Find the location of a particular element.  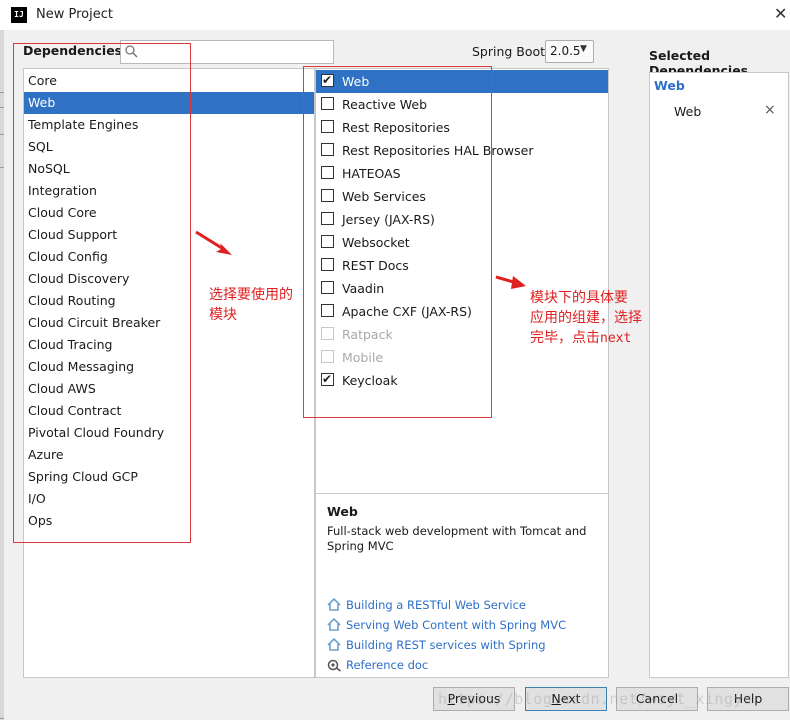

category-item-cloud-tracing: Cloud Tracing is located at coordinates (169, 345).